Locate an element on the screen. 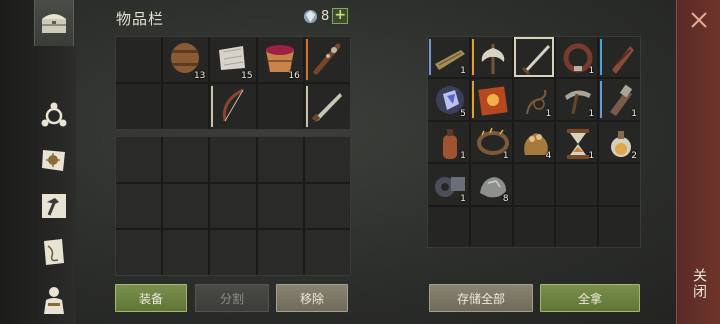  item-slot-potion: 2 is located at coordinates (619, 142).